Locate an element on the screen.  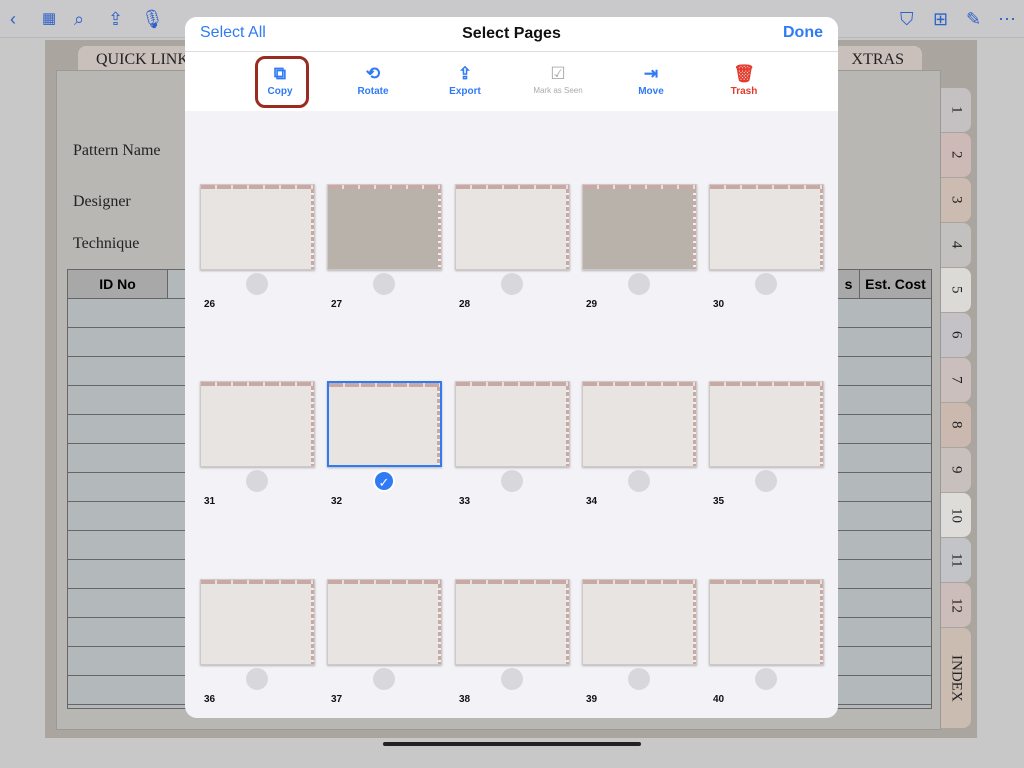
move-icon: ⇥ is located at coordinates (651, 73).